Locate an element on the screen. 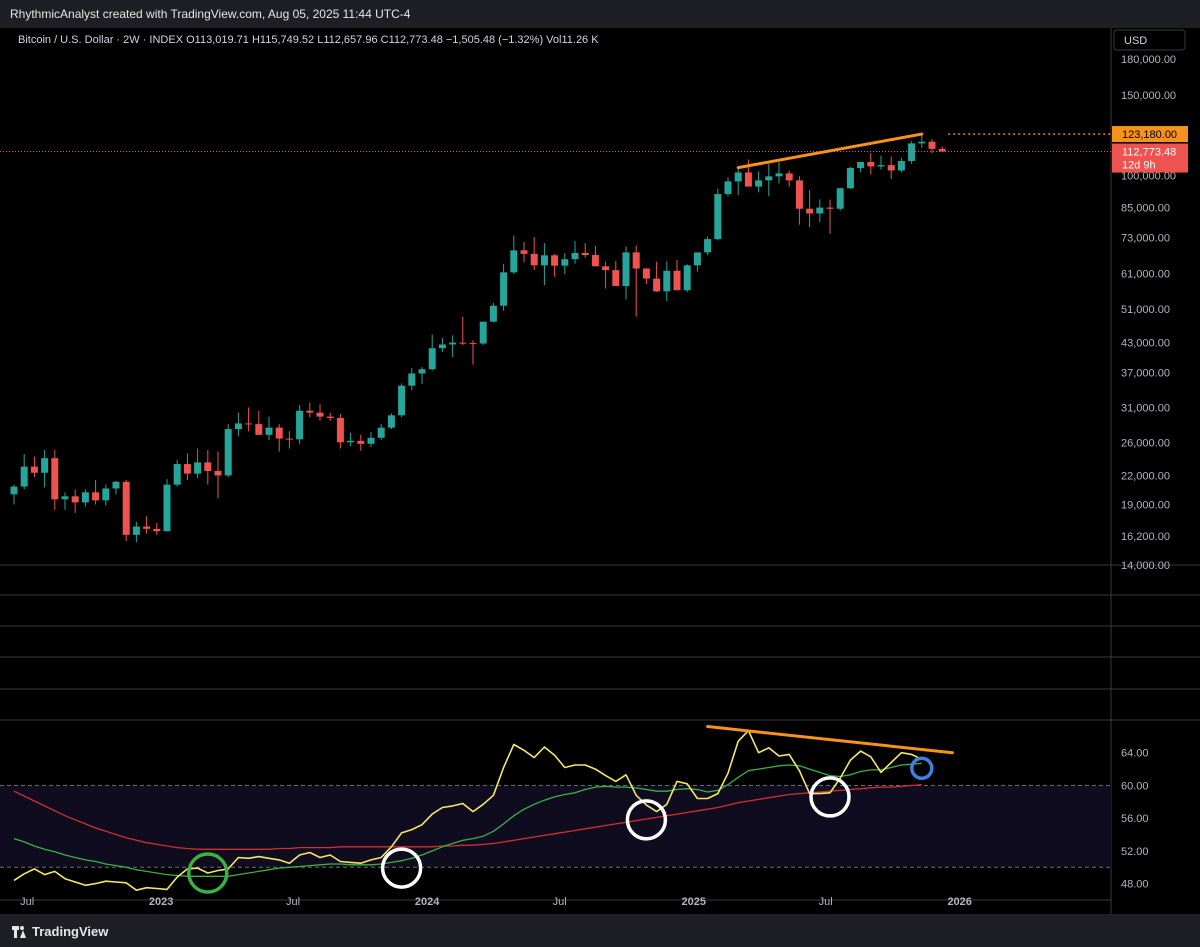  time-tick-label: 2024 is located at coordinates (427, 902).